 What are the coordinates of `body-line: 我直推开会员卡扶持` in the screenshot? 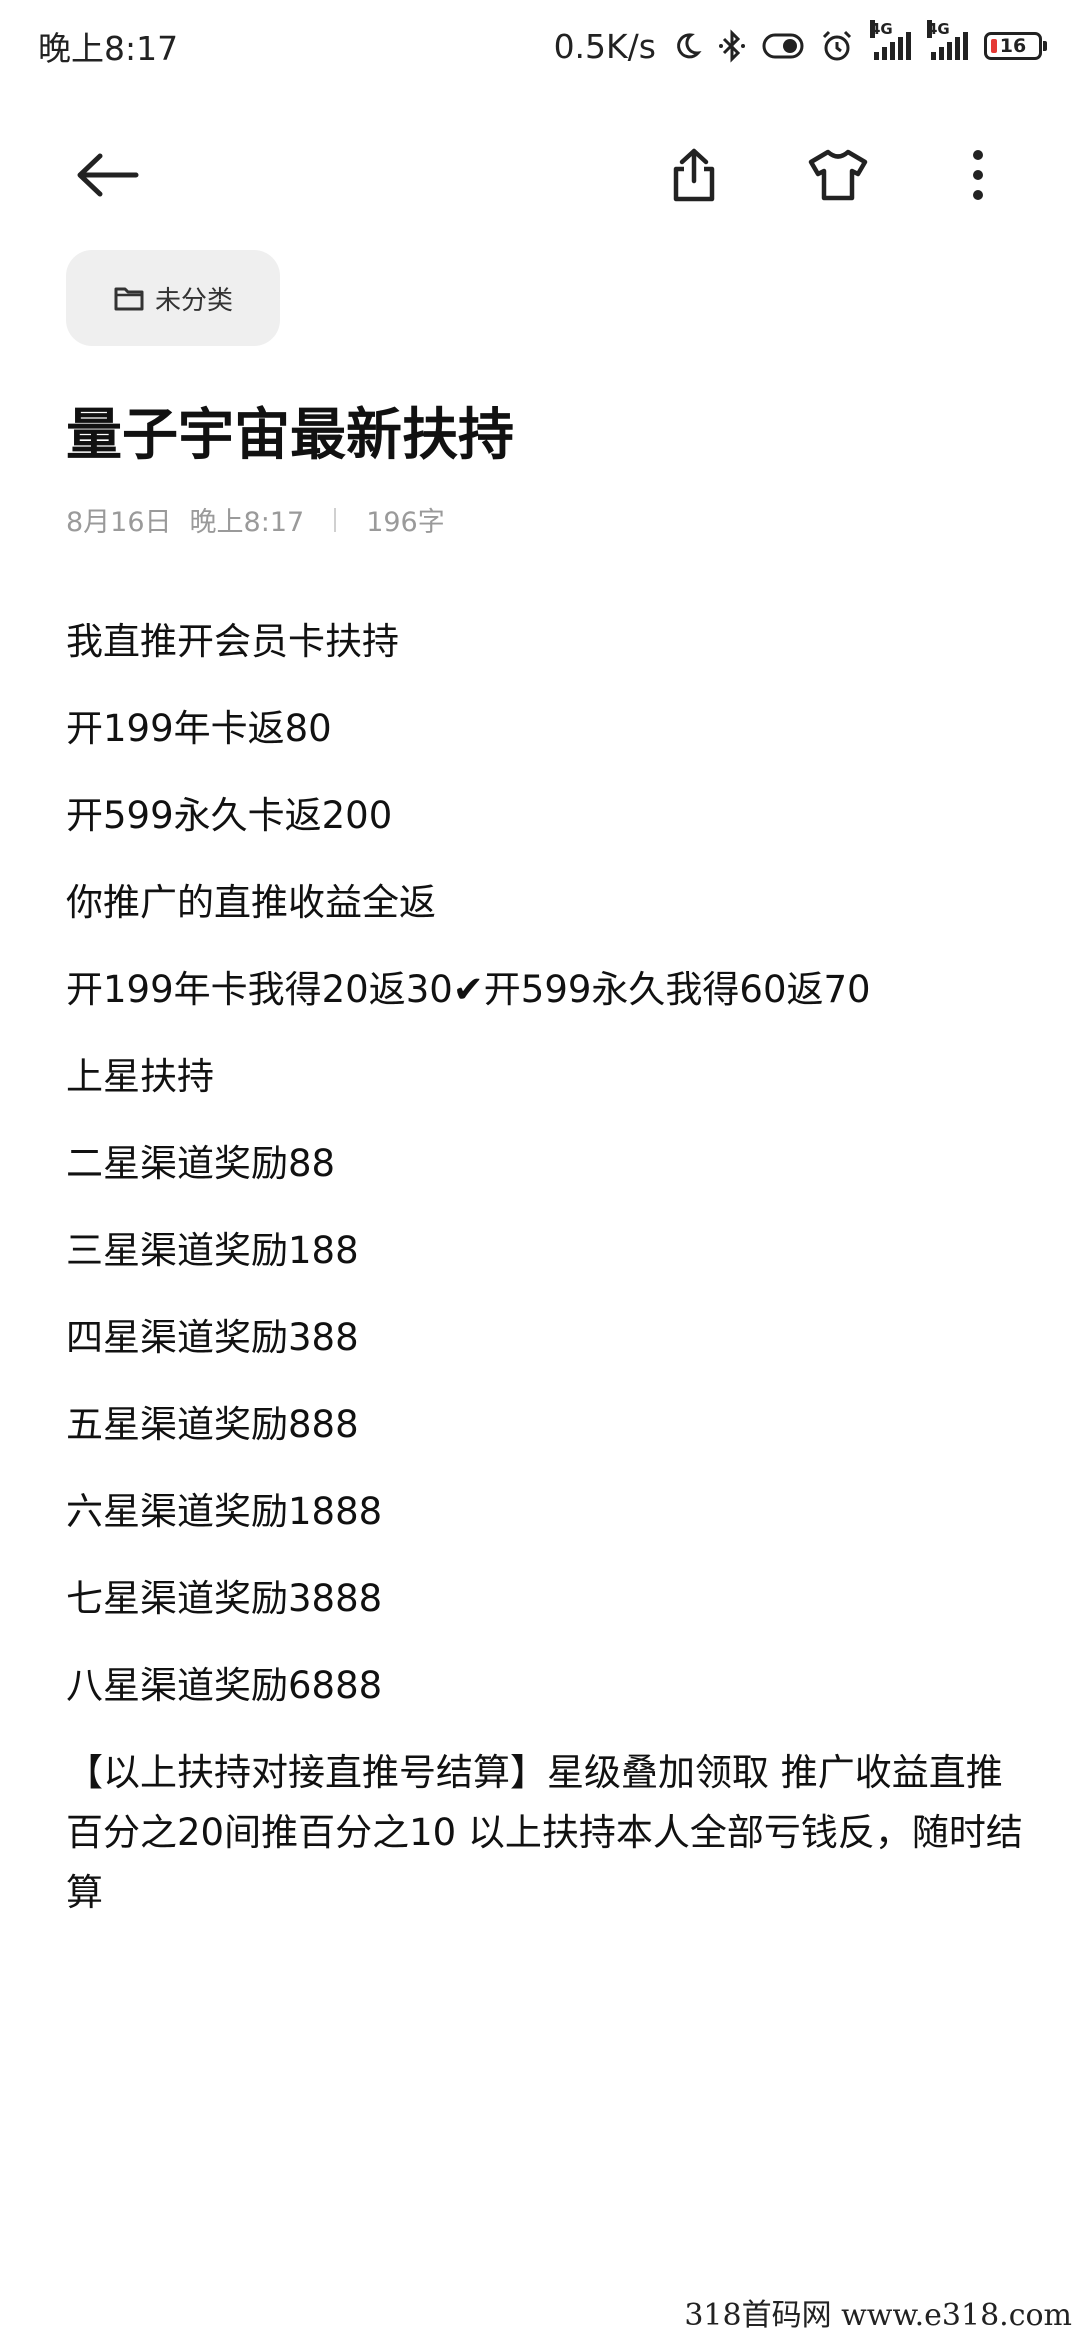 It's located at (232, 641).